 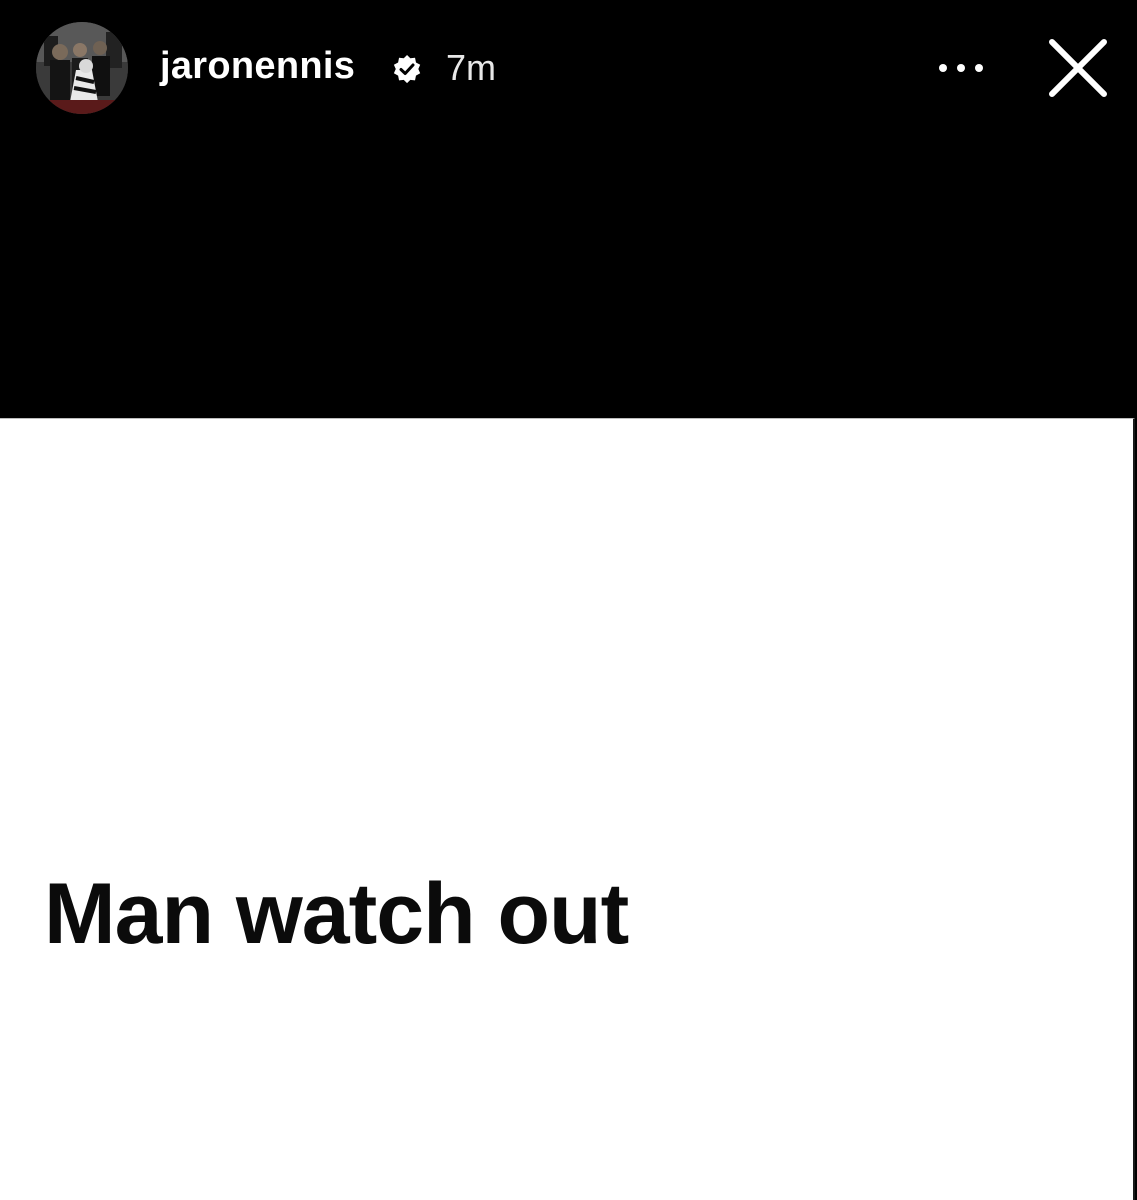 I want to click on verified-badge-icon, so click(x=407, y=69).